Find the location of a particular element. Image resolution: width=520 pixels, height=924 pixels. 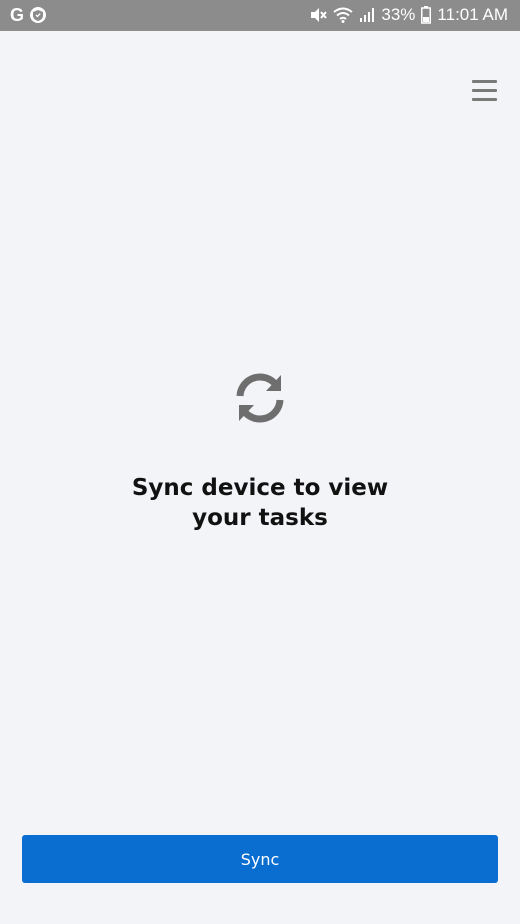

google-icon: G is located at coordinates (17, 15).